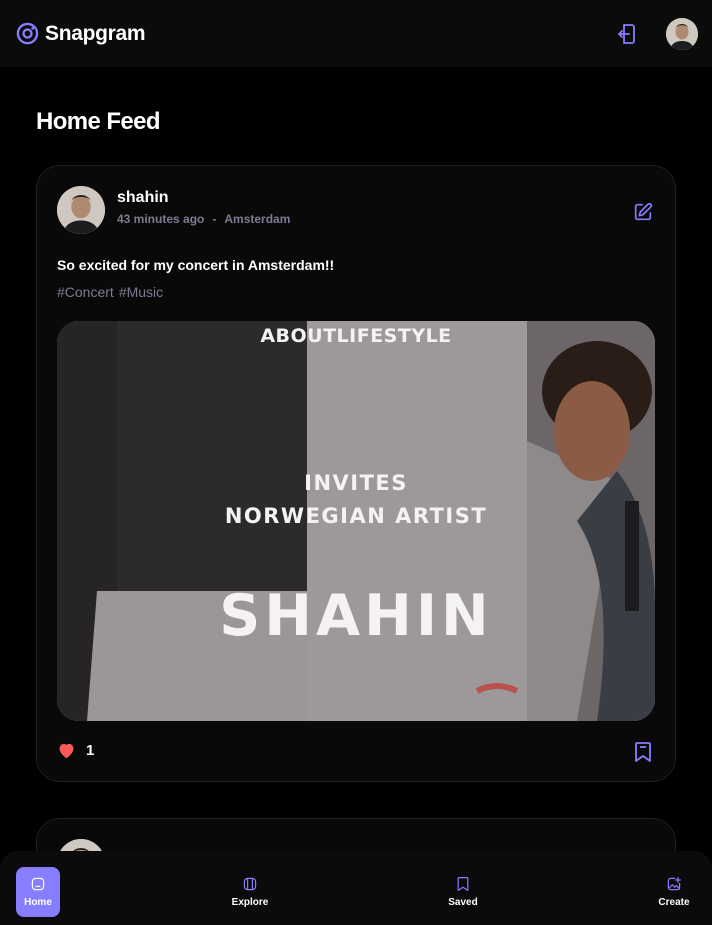  What do you see at coordinates (356, 483) in the screenshot?
I see `poster-text: INVITES` at bounding box center [356, 483].